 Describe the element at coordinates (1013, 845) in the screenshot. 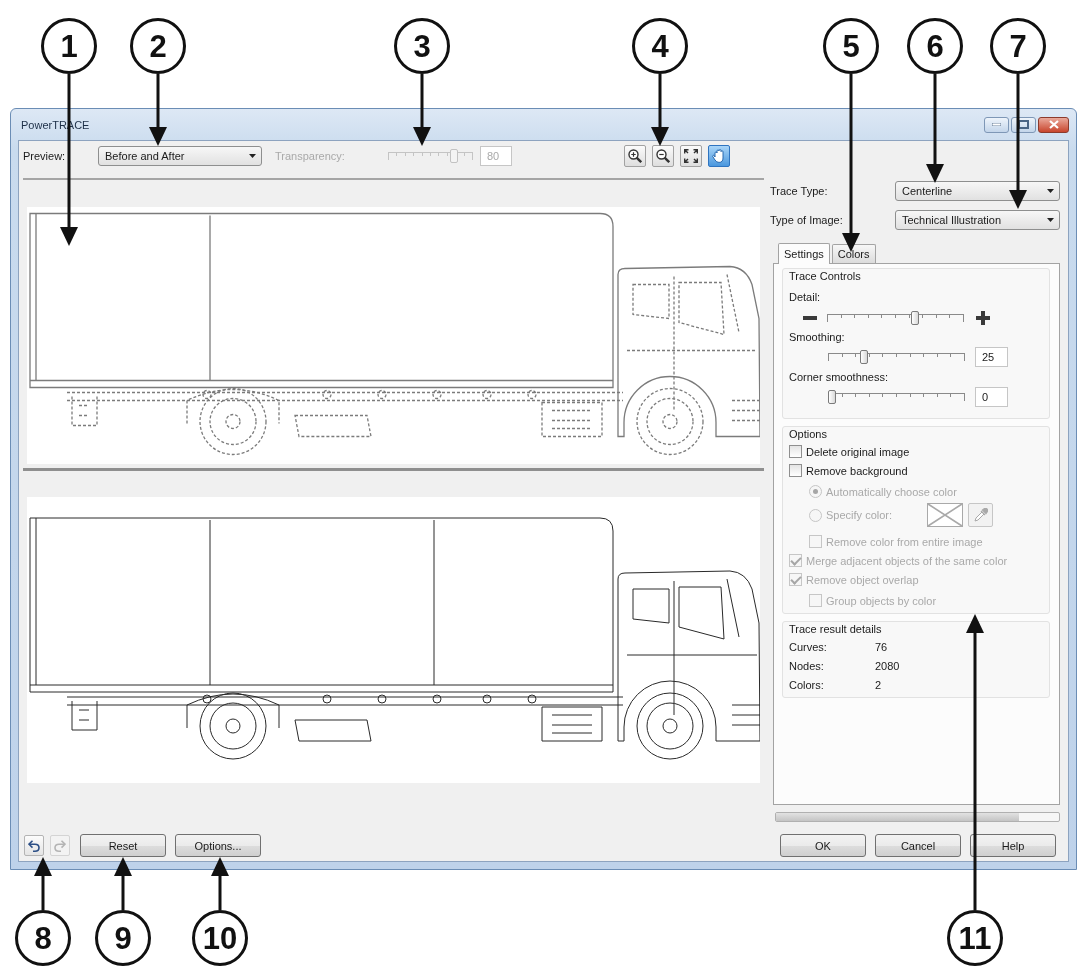

I see `button: Help` at that location.